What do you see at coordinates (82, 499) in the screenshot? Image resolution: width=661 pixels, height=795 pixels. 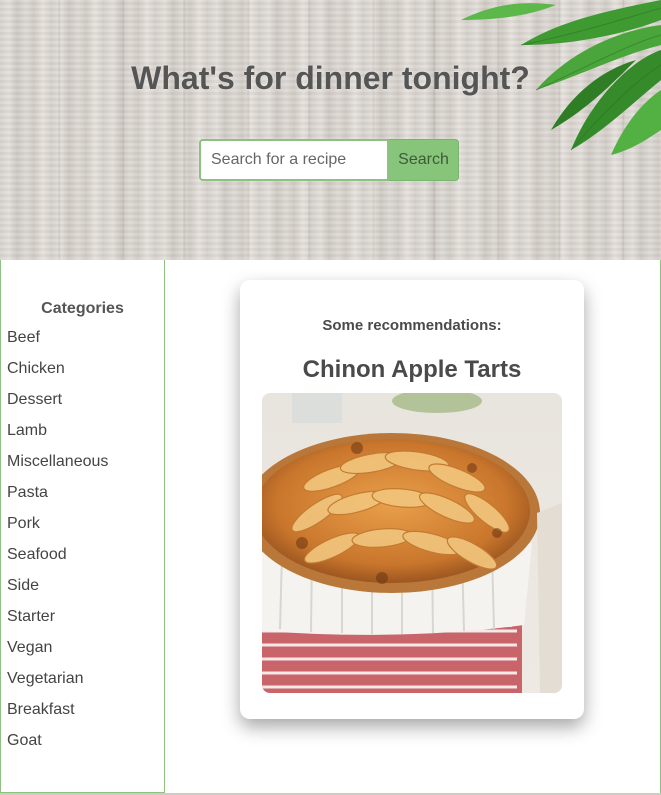 I see `category-item-pasta: Pasta` at bounding box center [82, 499].